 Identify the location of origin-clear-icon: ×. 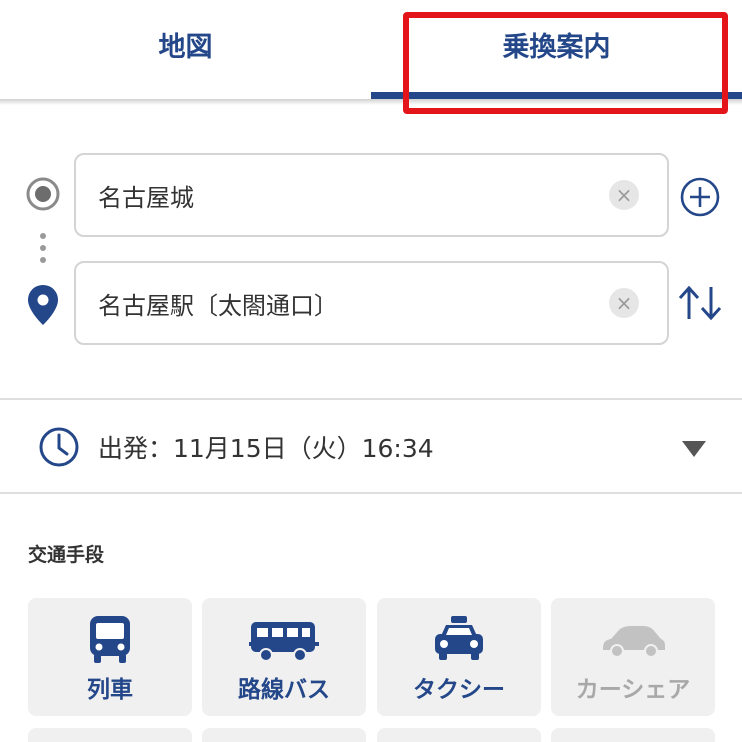
(624, 195).